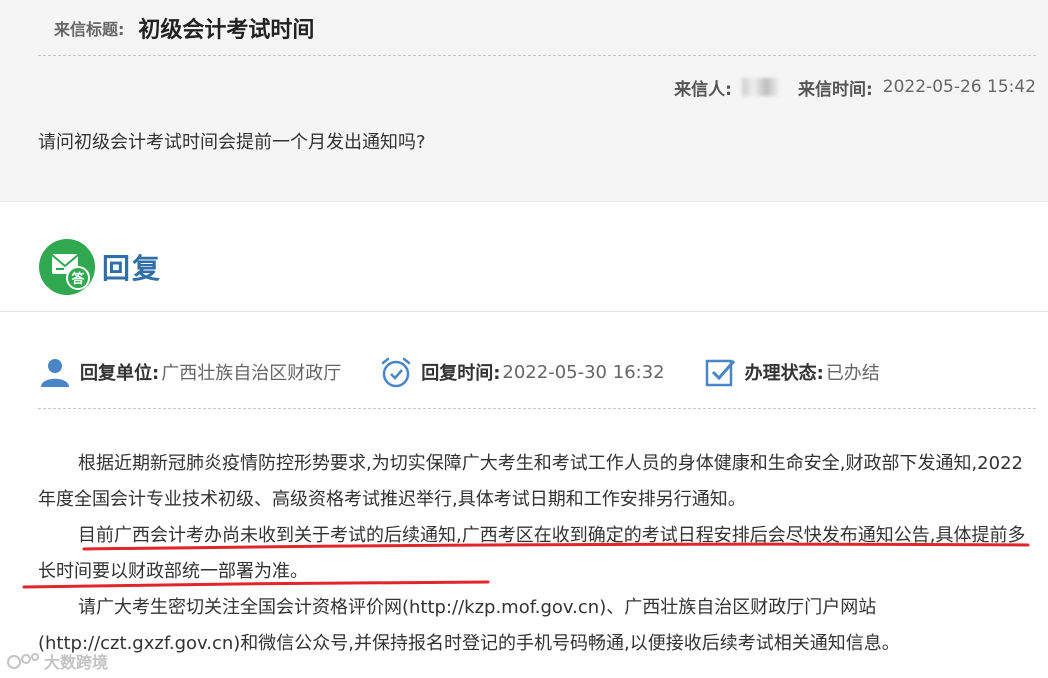 The image size is (1048, 678). What do you see at coordinates (226, 30) in the screenshot?
I see `letter-subject: 初级会计考试时间` at bounding box center [226, 30].